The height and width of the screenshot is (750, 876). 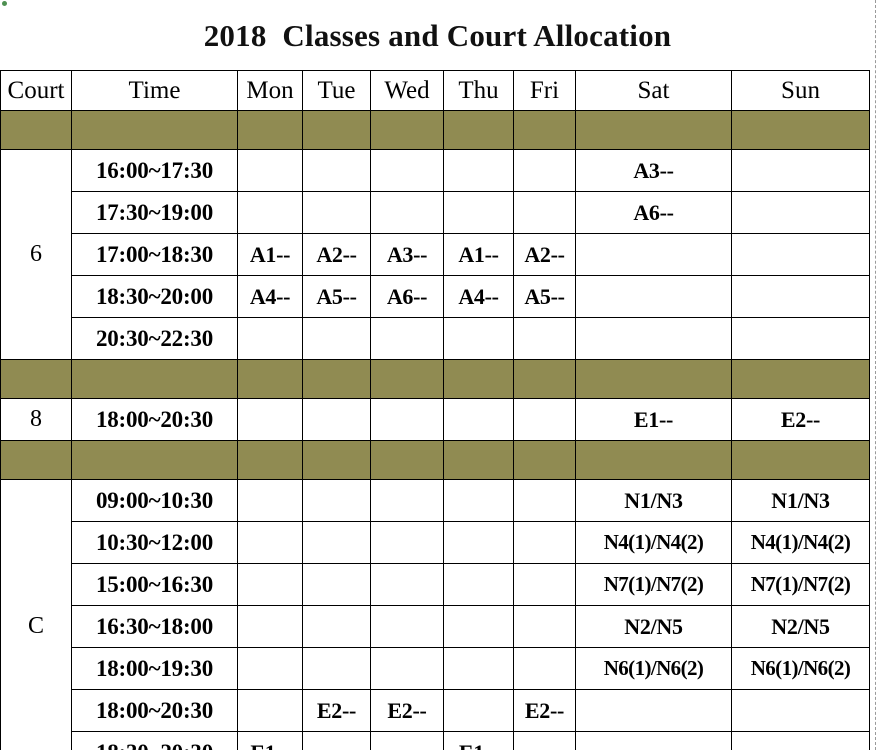 I want to click on column-header-sun: Sun, so click(x=800, y=90).